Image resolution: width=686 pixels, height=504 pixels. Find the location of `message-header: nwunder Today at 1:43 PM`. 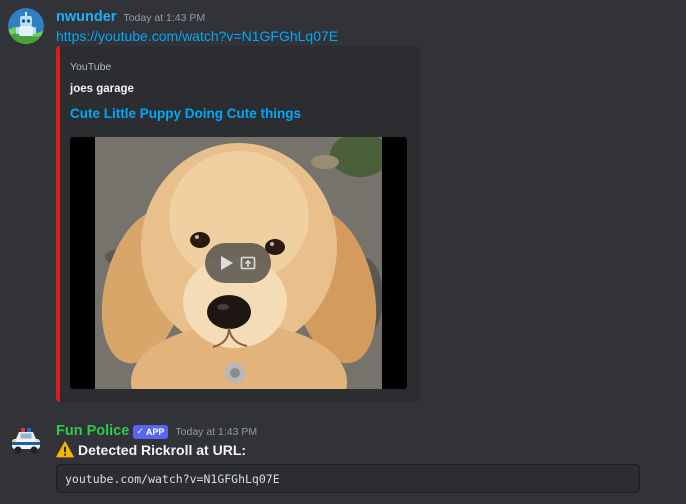

message-header: nwunder Today at 1:43 PM is located at coordinates (130, 17).